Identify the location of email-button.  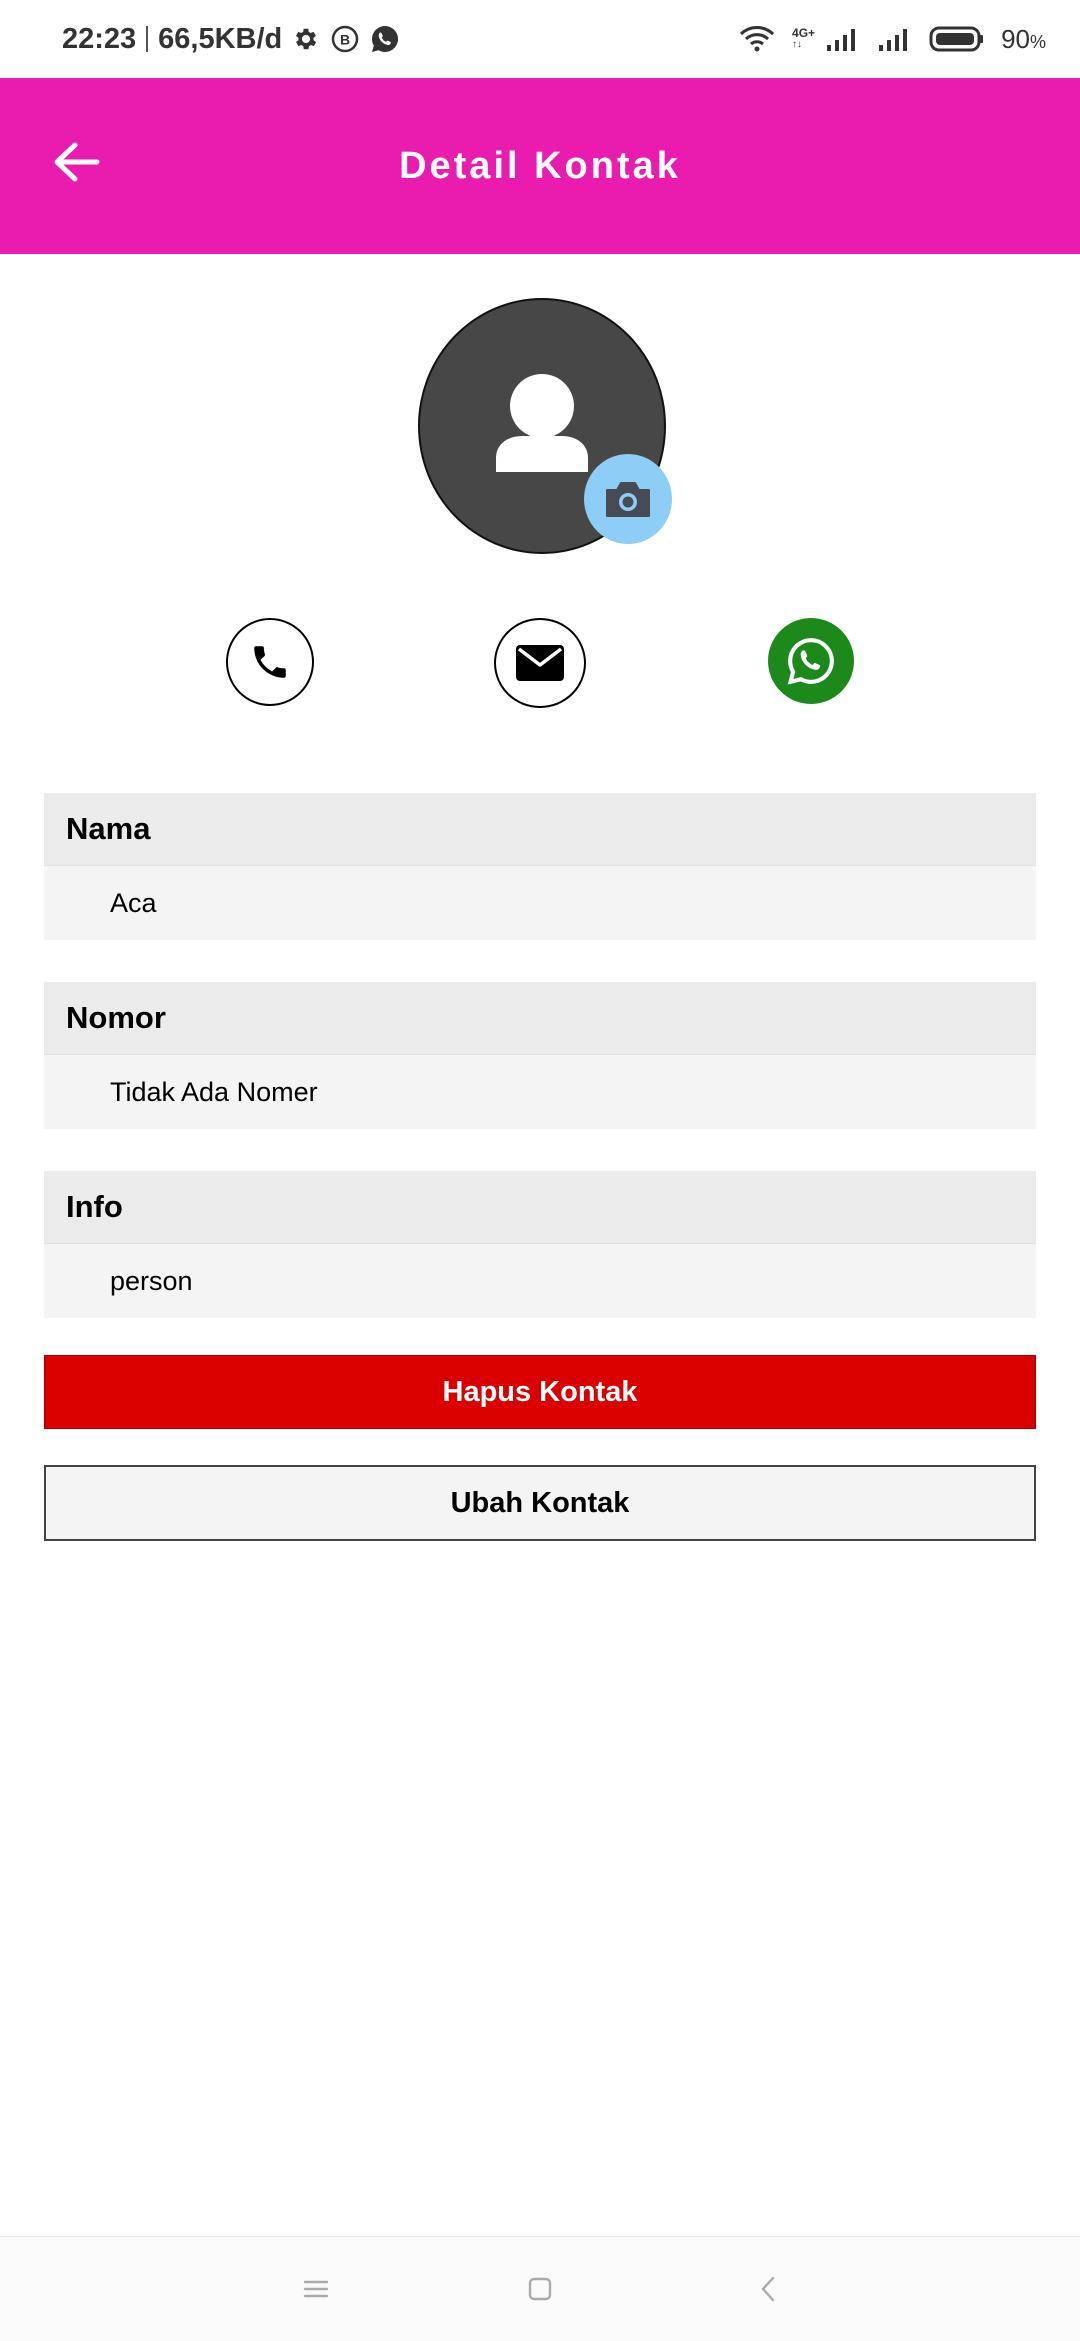
(540, 663).